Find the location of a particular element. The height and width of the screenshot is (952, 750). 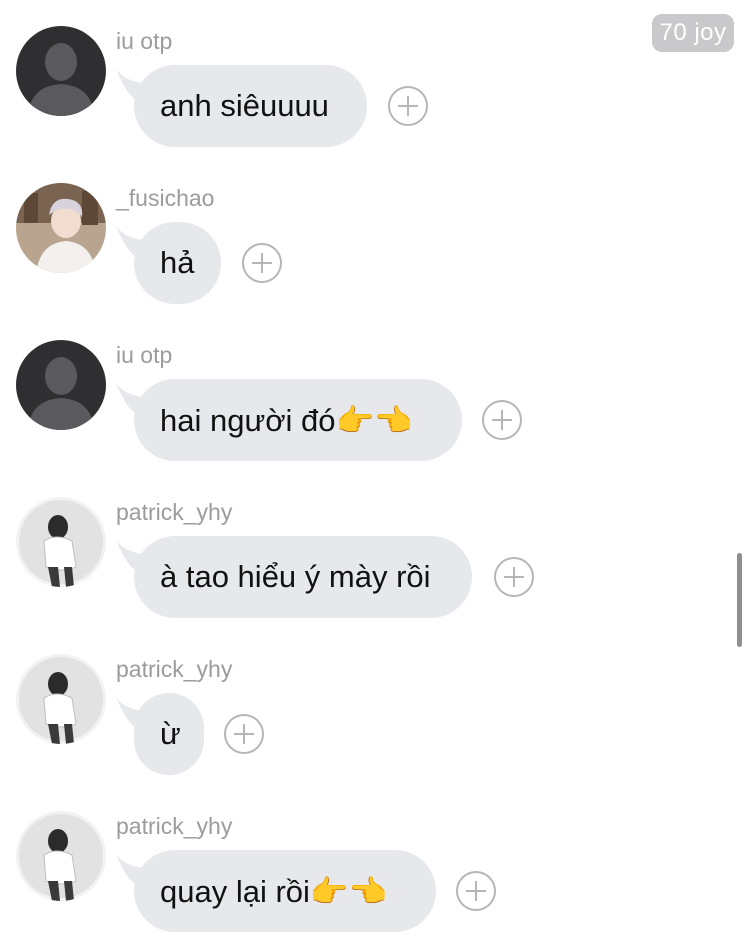

message-bubble: à tao hiểu ý mày rồi is located at coordinates (303, 577).